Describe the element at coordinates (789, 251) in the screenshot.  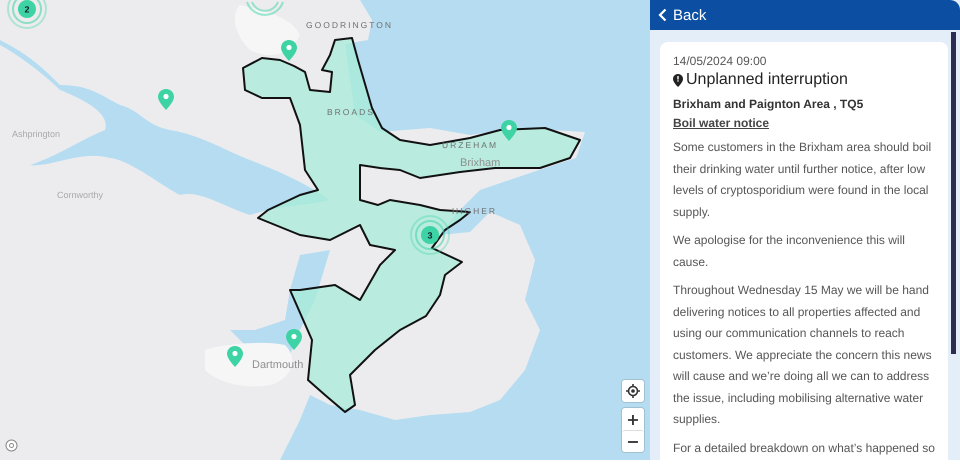
I see `incident-description: We apologise for the inconvenience this will cause.` at that location.